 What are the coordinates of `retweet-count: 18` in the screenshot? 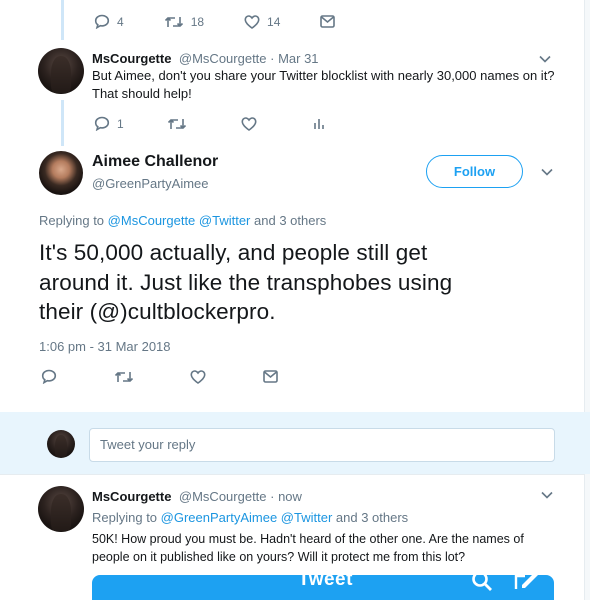 It's located at (197, 21).